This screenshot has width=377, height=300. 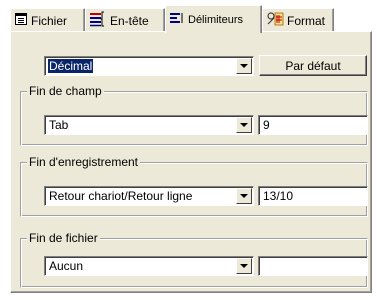 I want to click on header-icon, so click(x=98, y=20).